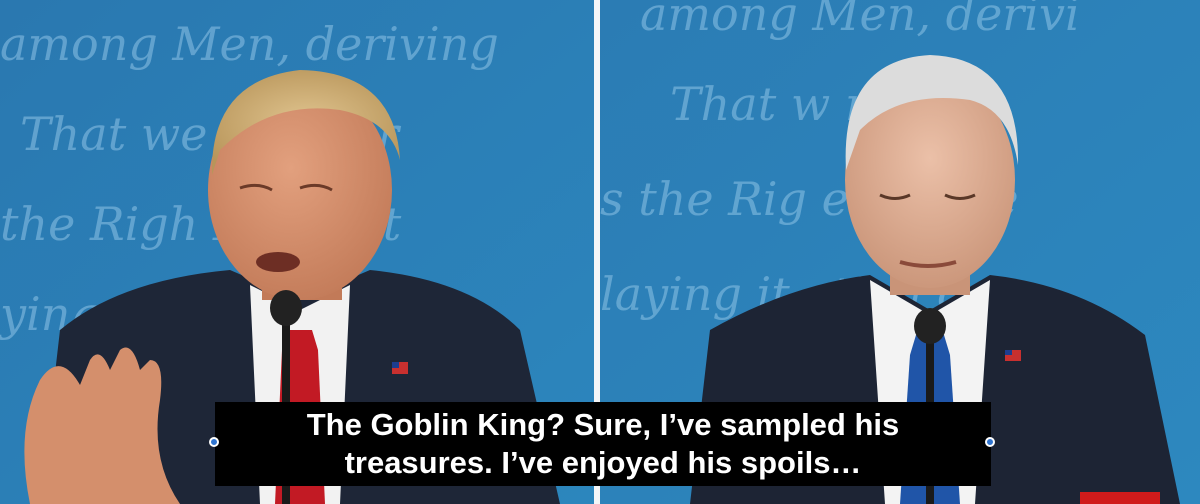 This screenshot has width=1200, height=504. What do you see at coordinates (214, 442) in the screenshot?
I see `caption-resize-handle-left` at bounding box center [214, 442].